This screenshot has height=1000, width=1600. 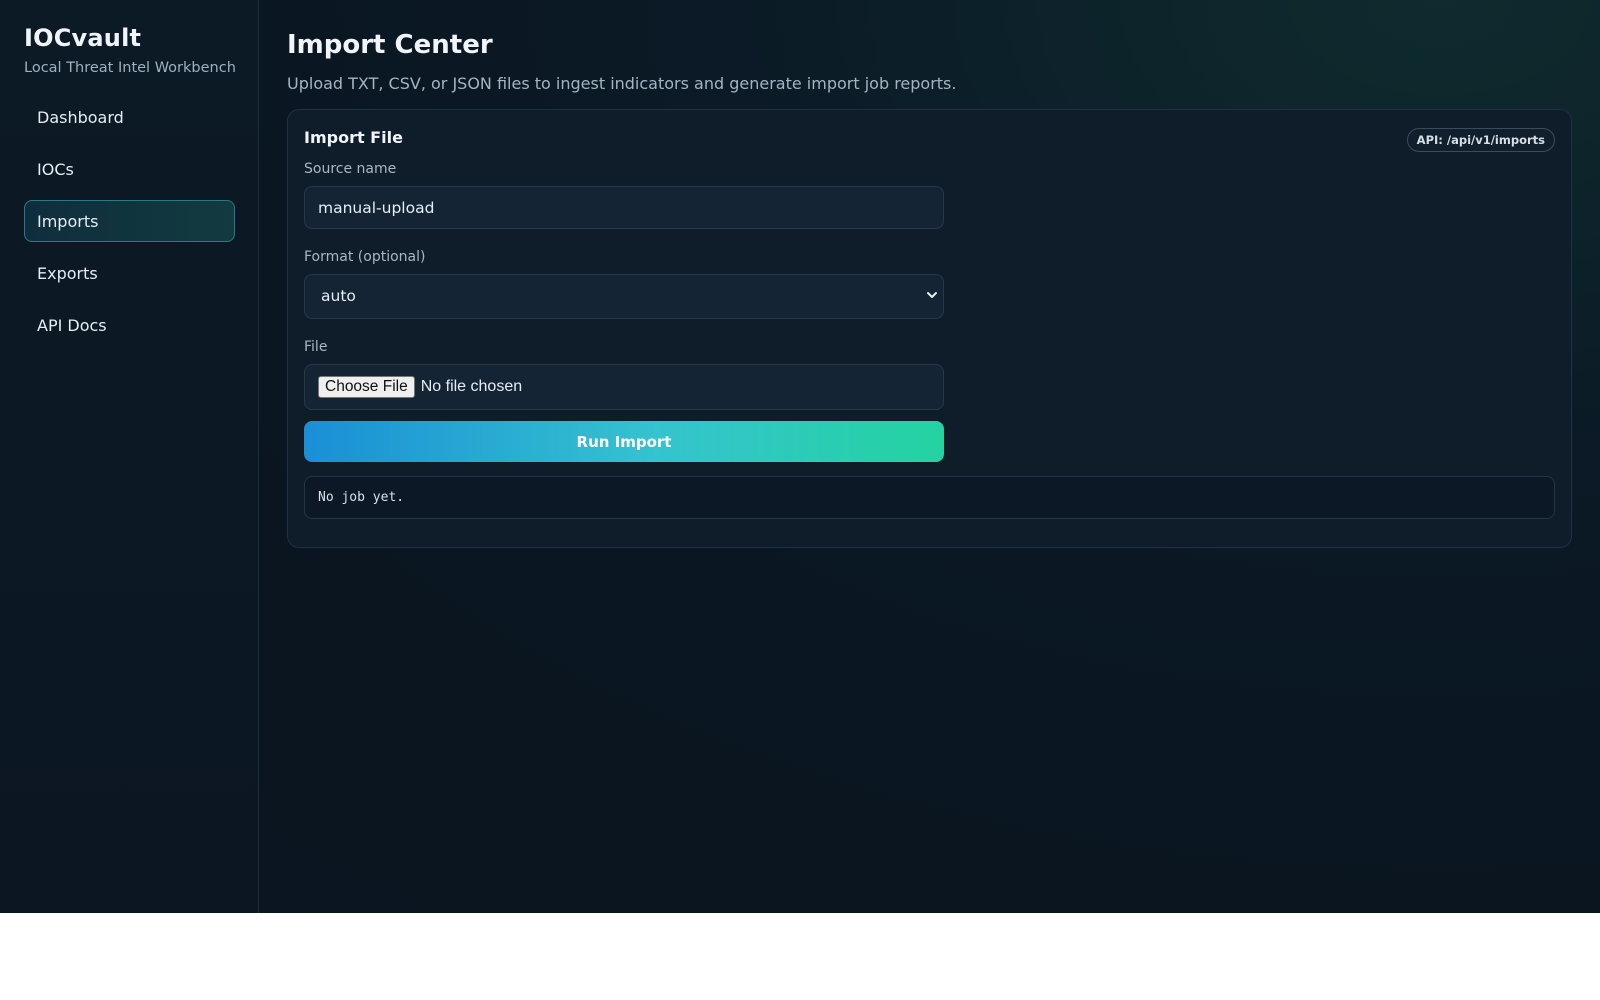 What do you see at coordinates (932, 295) in the screenshot?
I see `chevron-down-icon` at bounding box center [932, 295].